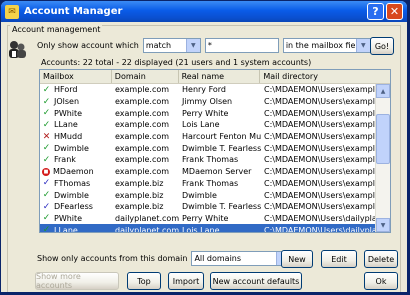  Describe the element at coordinates (71, 195) in the screenshot. I see `mailbox-name: Dwimble` at that location.